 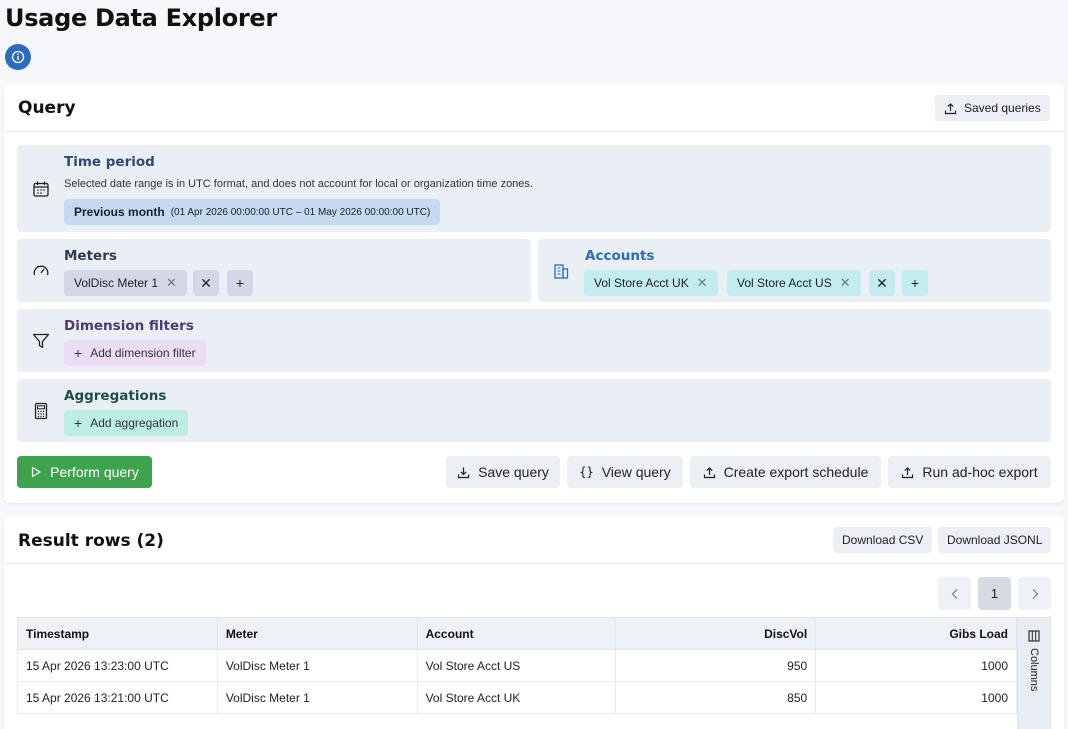 I want to click on saved-queries-label: Saved queries, so click(x=1002, y=108).